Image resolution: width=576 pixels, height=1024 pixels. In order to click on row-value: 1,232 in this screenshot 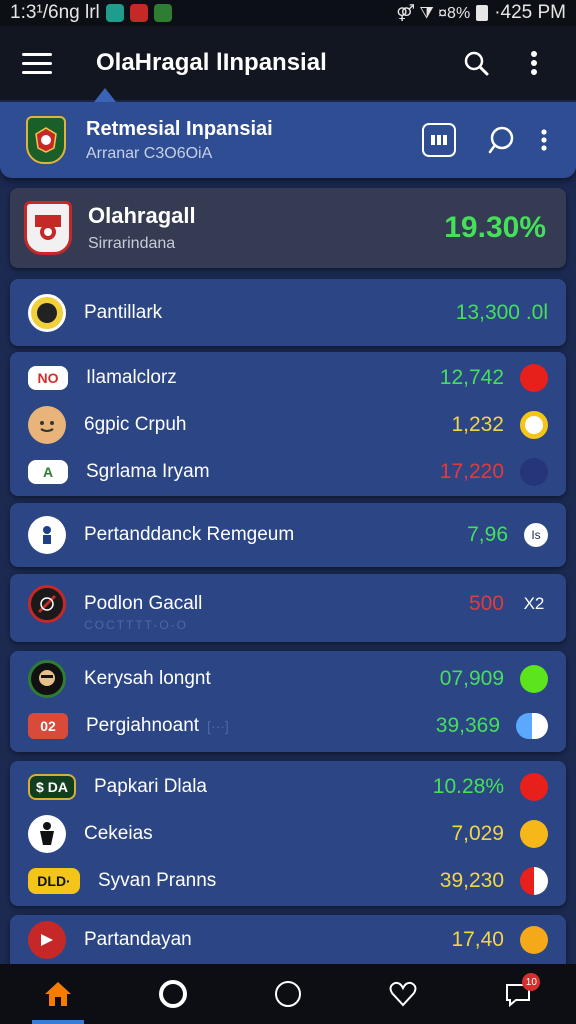, I will do `click(477, 424)`.